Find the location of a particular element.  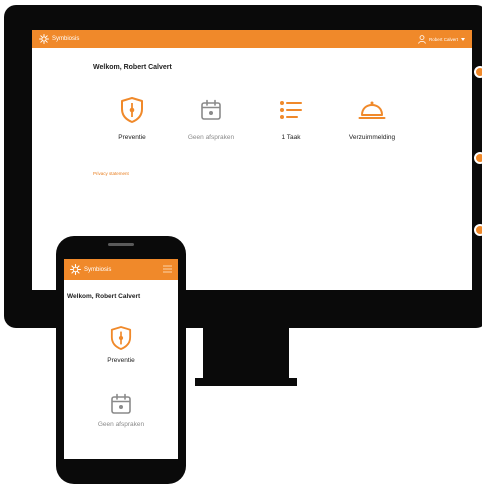

tile-label: Verzuimmelding is located at coordinates (372, 137).